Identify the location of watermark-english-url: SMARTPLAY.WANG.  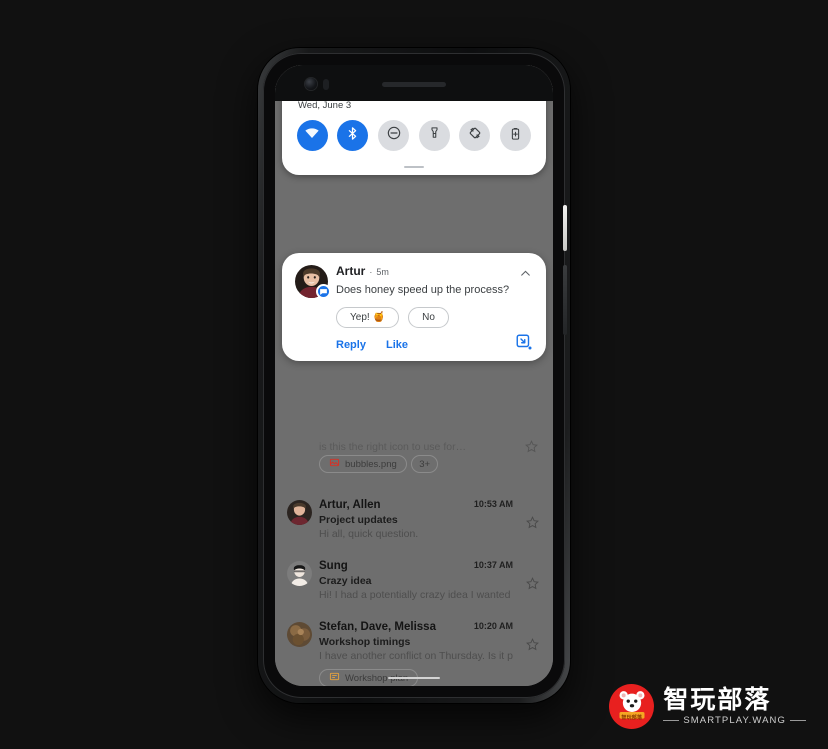
(734, 720).